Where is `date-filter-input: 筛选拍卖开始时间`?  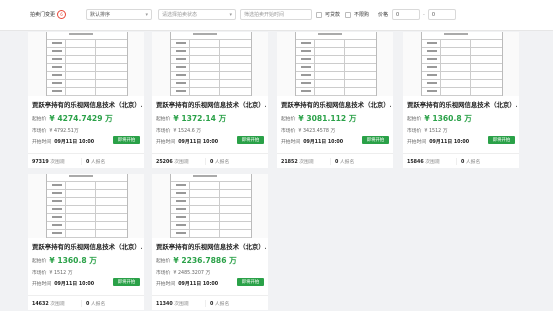
date-filter-input: 筛选拍卖开始时间 is located at coordinates (276, 14).